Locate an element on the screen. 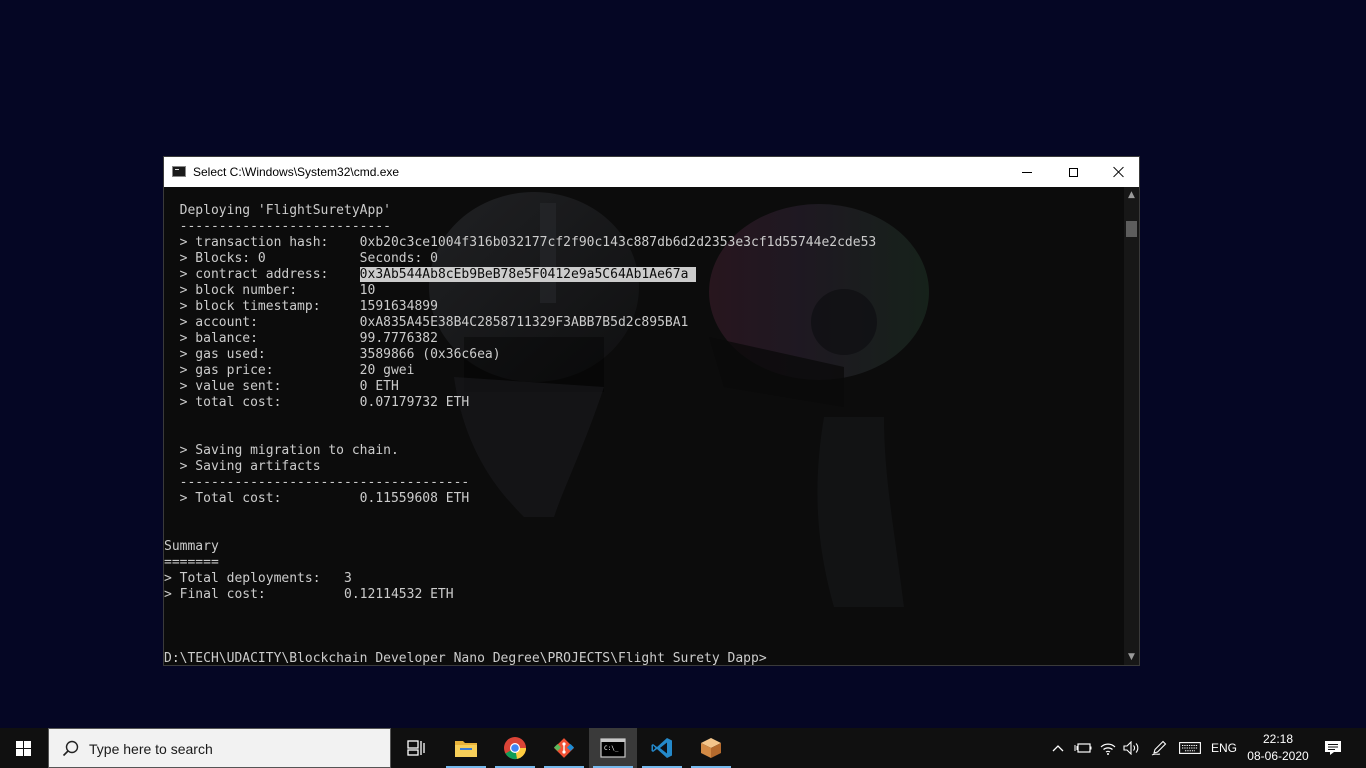 This screenshot has height=768, width=1366. vertical-scrollbar: ▲ ▼ is located at coordinates (1131, 426).